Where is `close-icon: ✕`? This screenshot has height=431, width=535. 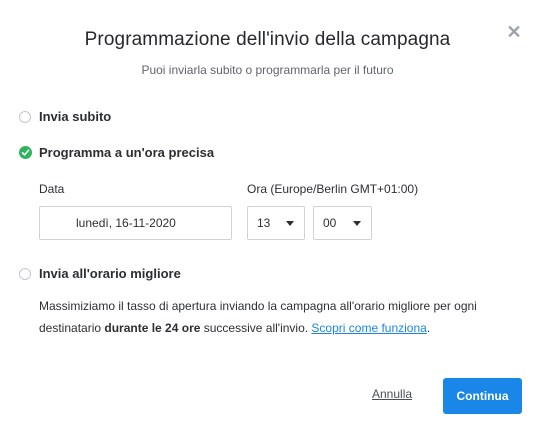
close-icon: ✕ is located at coordinates (514, 32).